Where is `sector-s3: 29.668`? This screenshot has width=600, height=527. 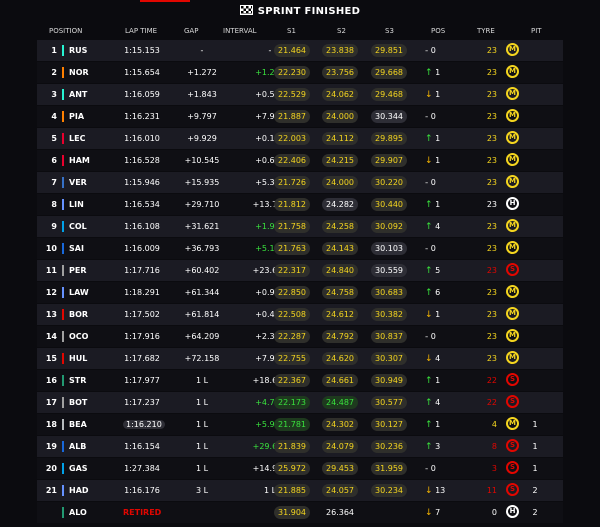
sector-s3: 29.668 is located at coordinates (389, 72).